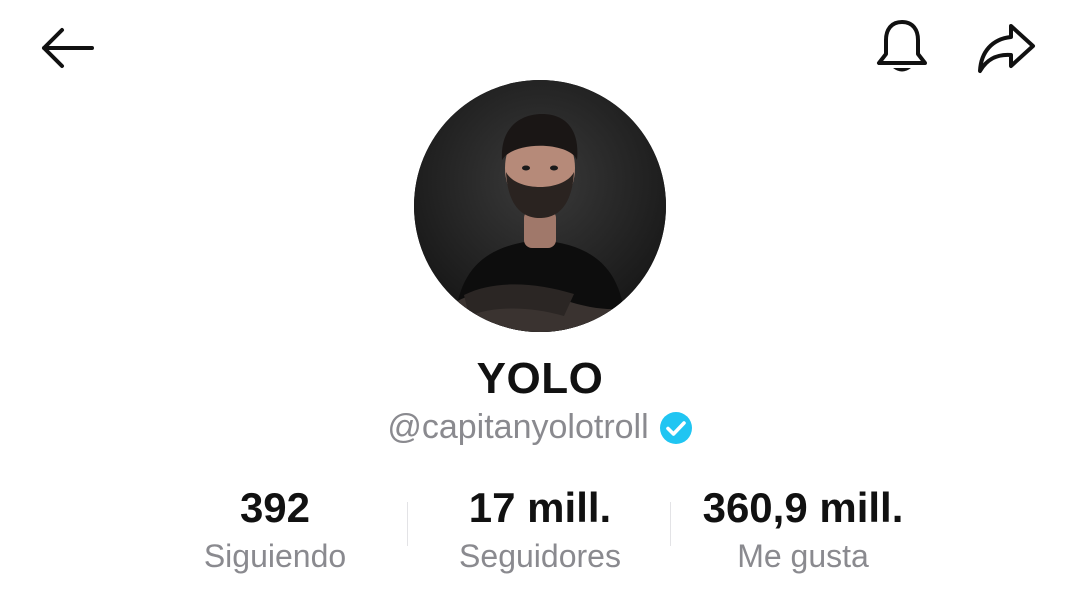 The image size is (1080, 594). I want to click on display-name: YOLO, so click(540, 378).